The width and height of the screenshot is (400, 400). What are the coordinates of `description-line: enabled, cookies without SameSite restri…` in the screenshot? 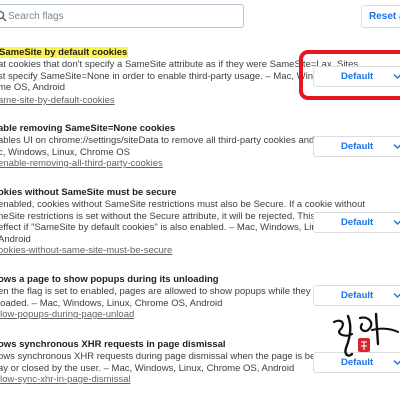 It's located at (182, 204).